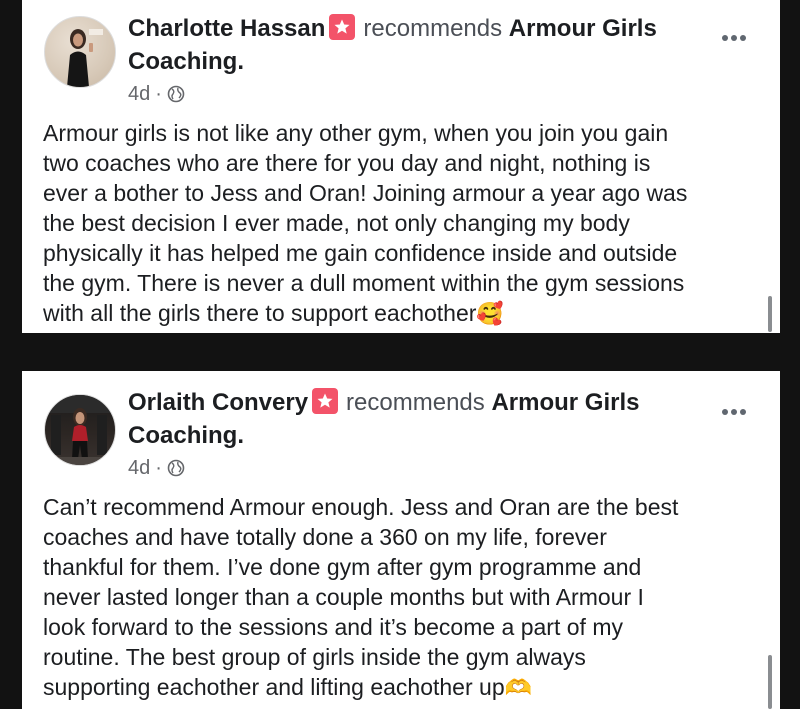  Describe the element at coordinates (226, 28) in the screenshot. I see `author-name: Charlotte Hassan` at that location.